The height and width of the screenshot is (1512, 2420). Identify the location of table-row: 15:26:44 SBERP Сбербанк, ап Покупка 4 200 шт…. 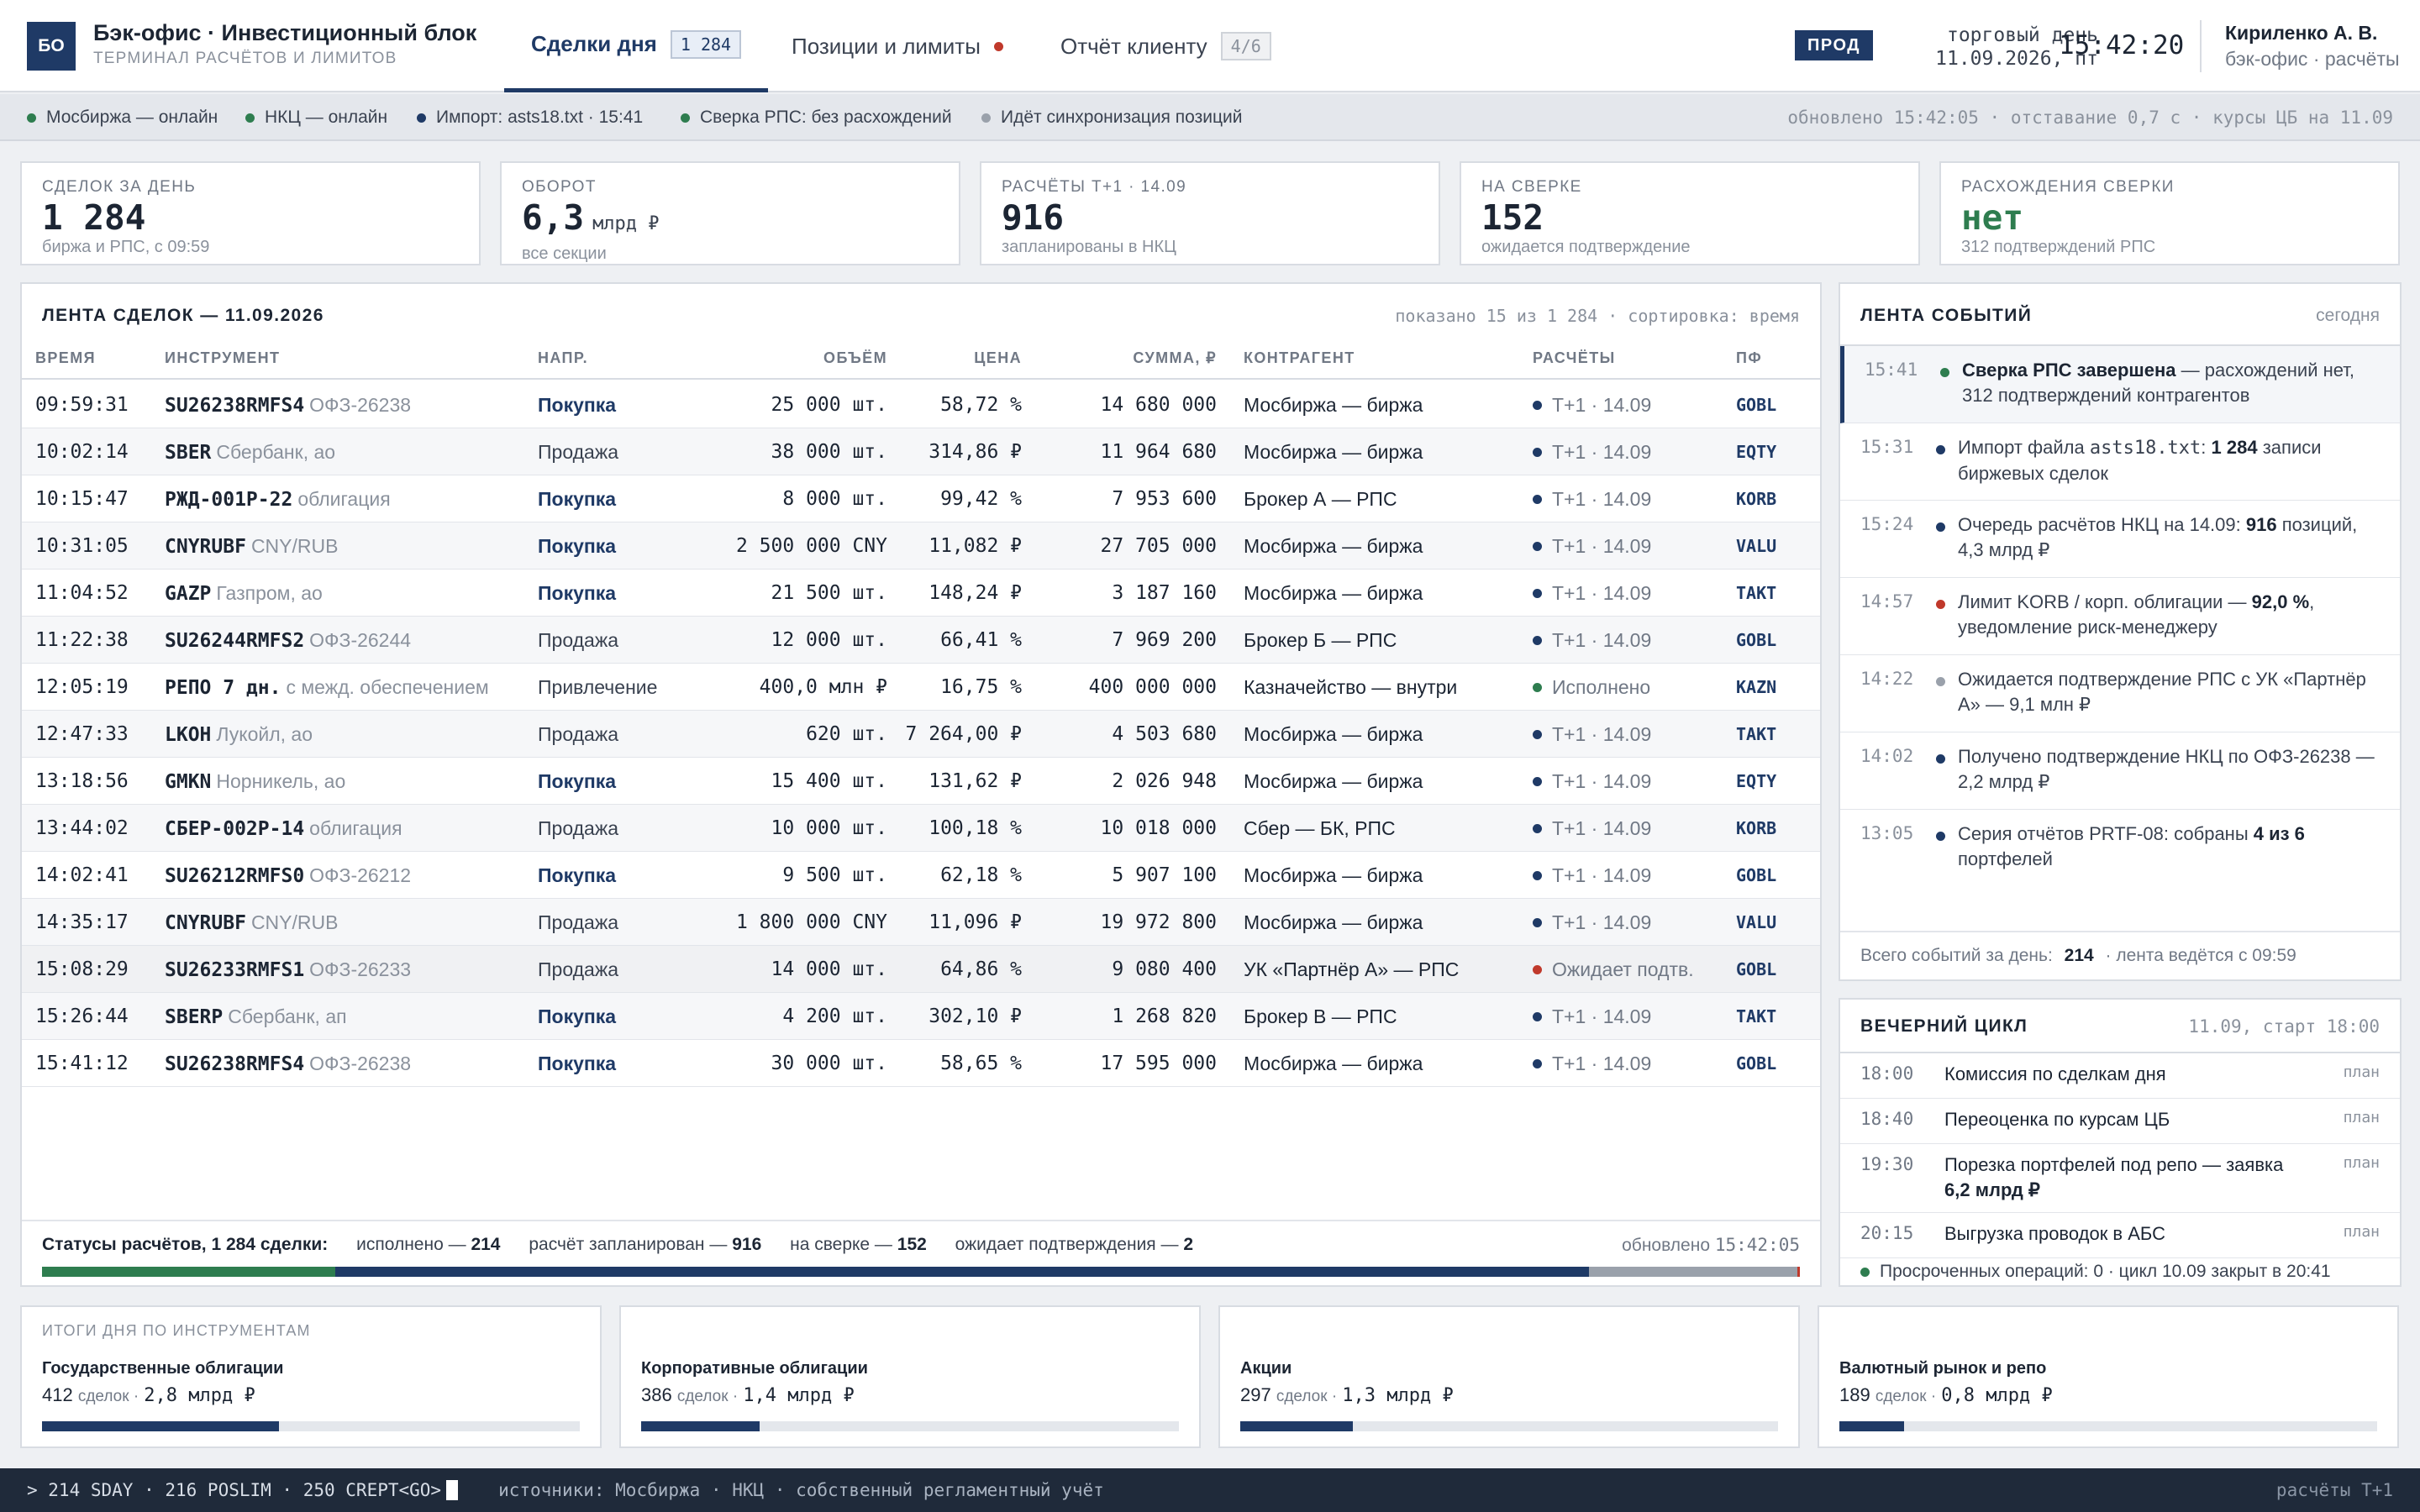
(921, 1016).